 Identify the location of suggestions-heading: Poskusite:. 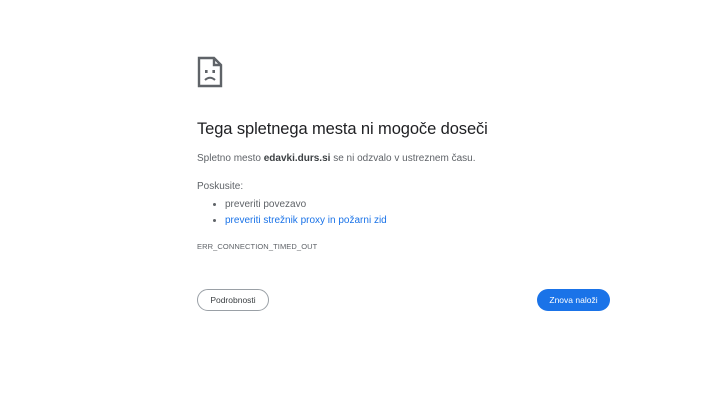
(220, 186).